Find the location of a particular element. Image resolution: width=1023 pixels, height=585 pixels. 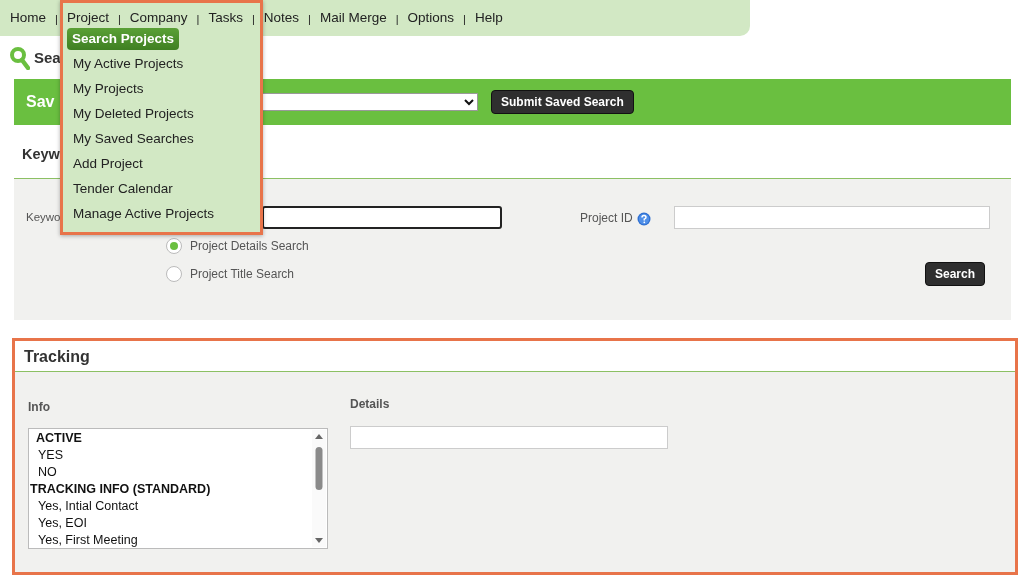

list-option: Yes, EOI is located at coordinates (178, 523).